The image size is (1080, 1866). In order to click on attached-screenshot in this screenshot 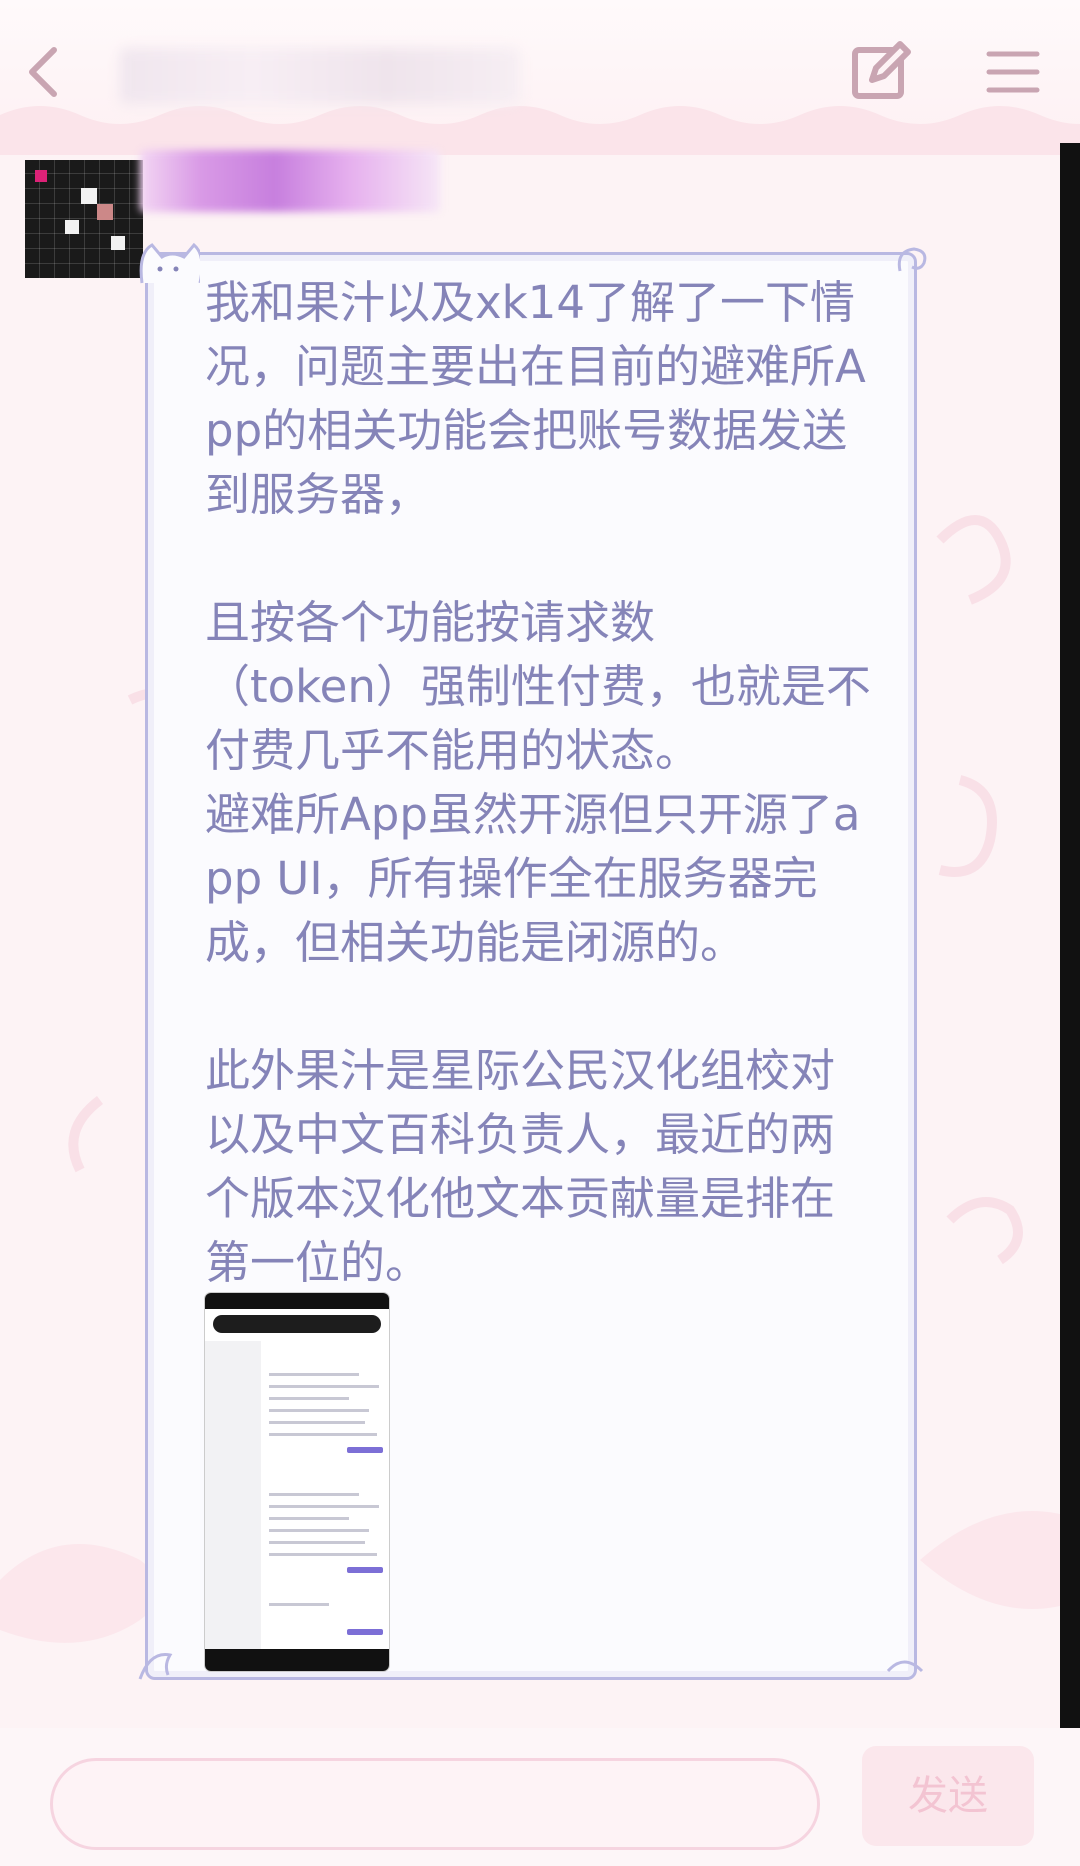, I will do `click(297, 1482)`.